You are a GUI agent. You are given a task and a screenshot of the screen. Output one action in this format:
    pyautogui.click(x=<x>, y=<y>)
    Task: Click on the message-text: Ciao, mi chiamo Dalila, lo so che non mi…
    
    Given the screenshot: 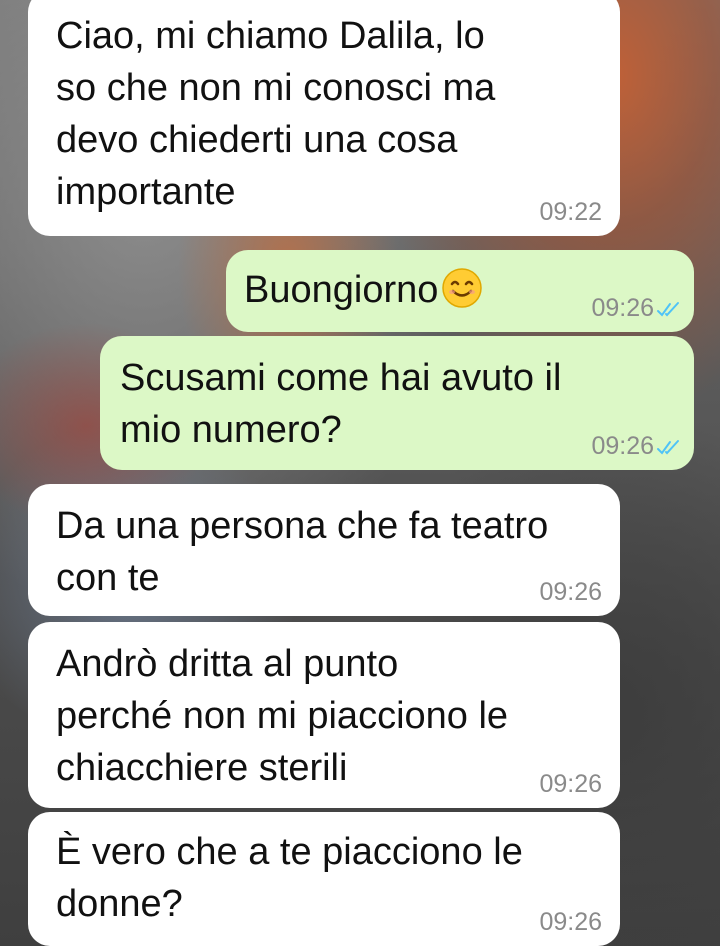 What is the action you would take?
    pyautogui.click(x=276, y=114)
    